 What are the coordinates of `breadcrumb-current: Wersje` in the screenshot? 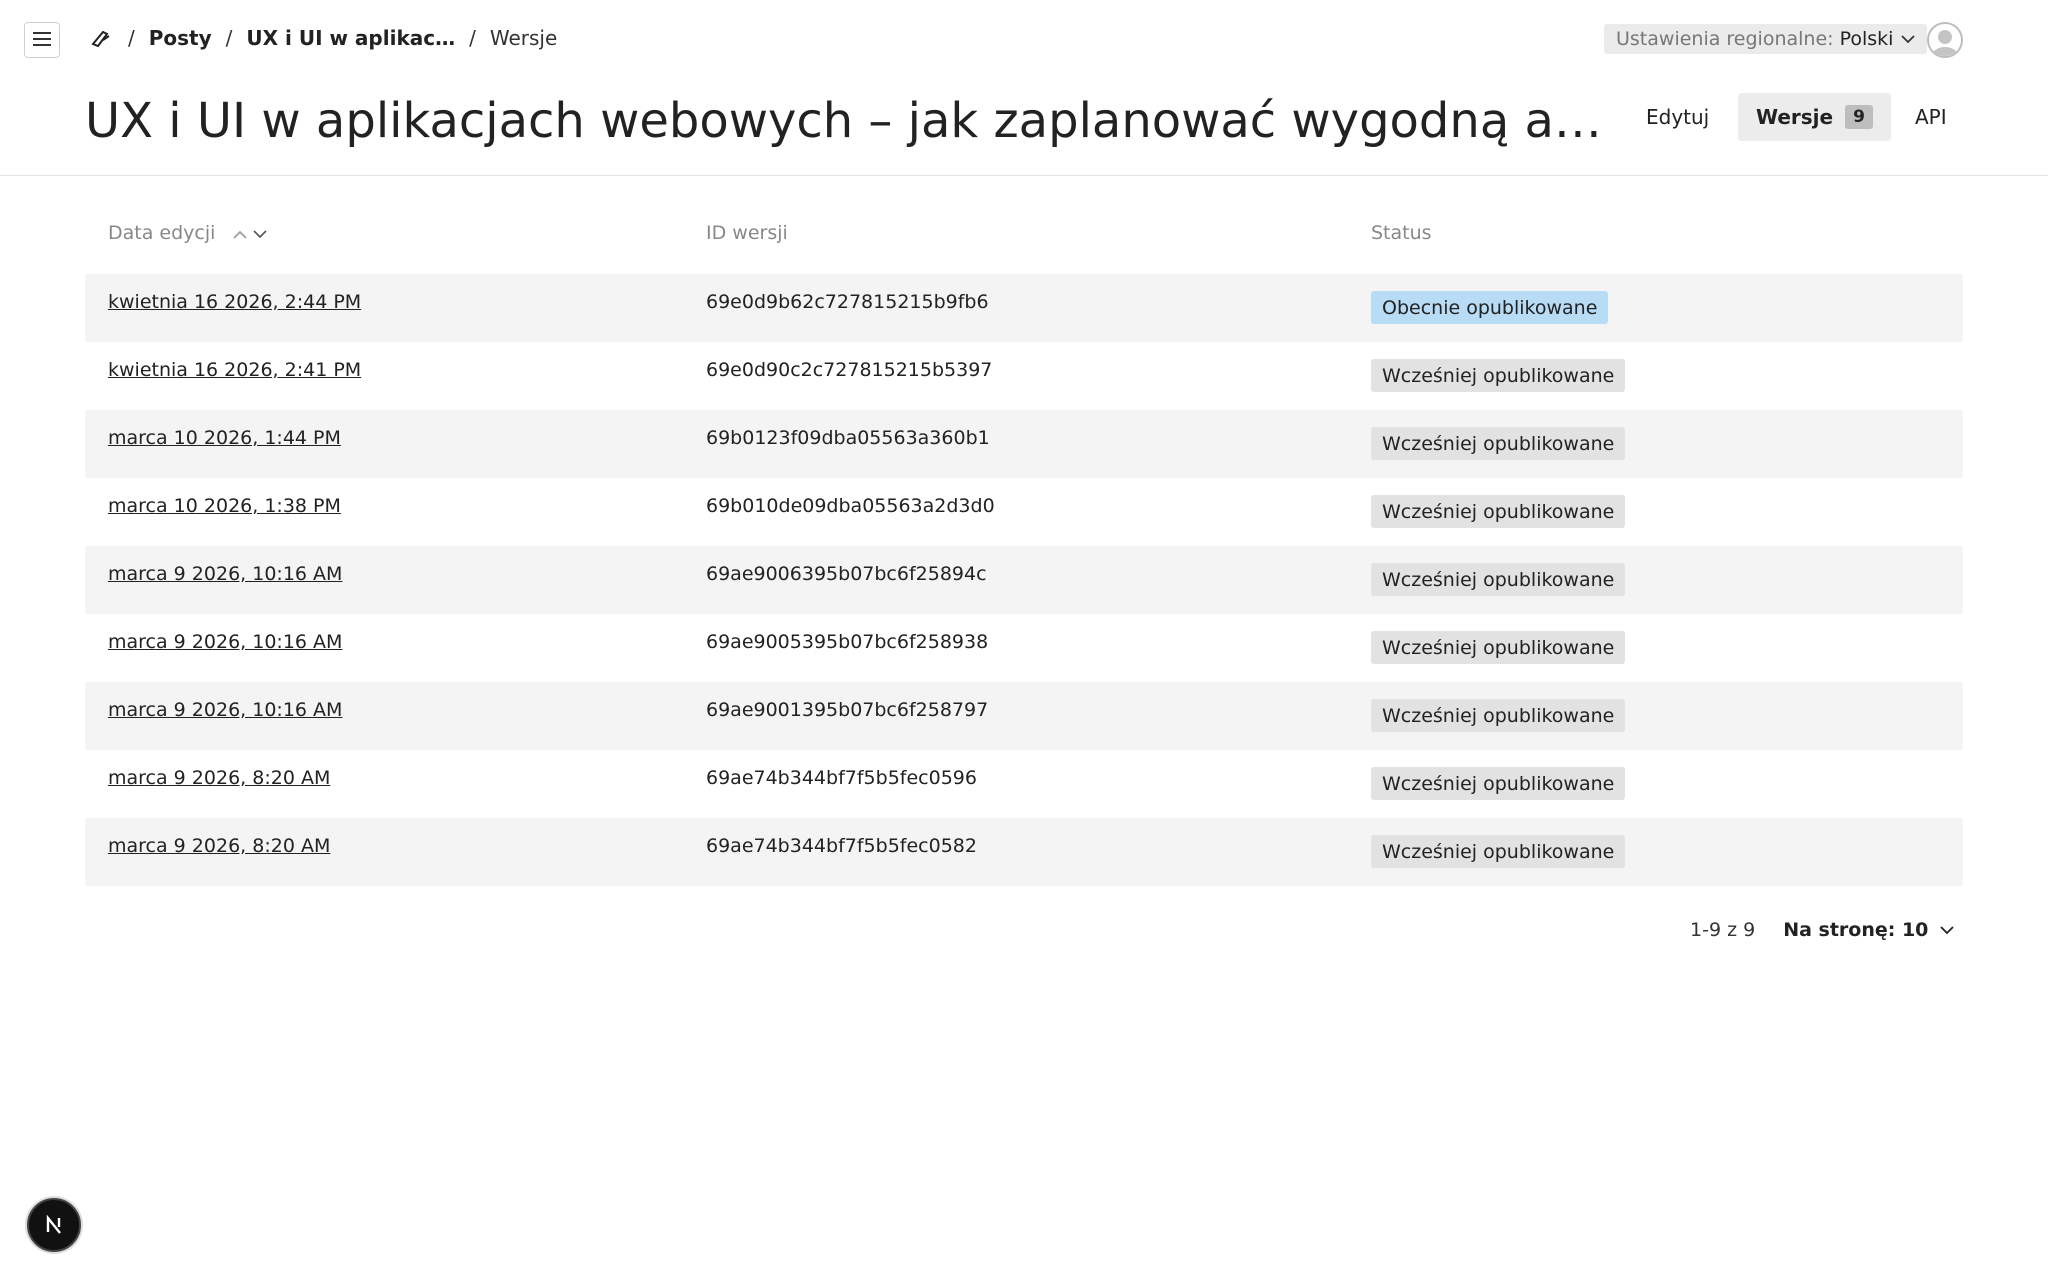 It's located at (523, 38).